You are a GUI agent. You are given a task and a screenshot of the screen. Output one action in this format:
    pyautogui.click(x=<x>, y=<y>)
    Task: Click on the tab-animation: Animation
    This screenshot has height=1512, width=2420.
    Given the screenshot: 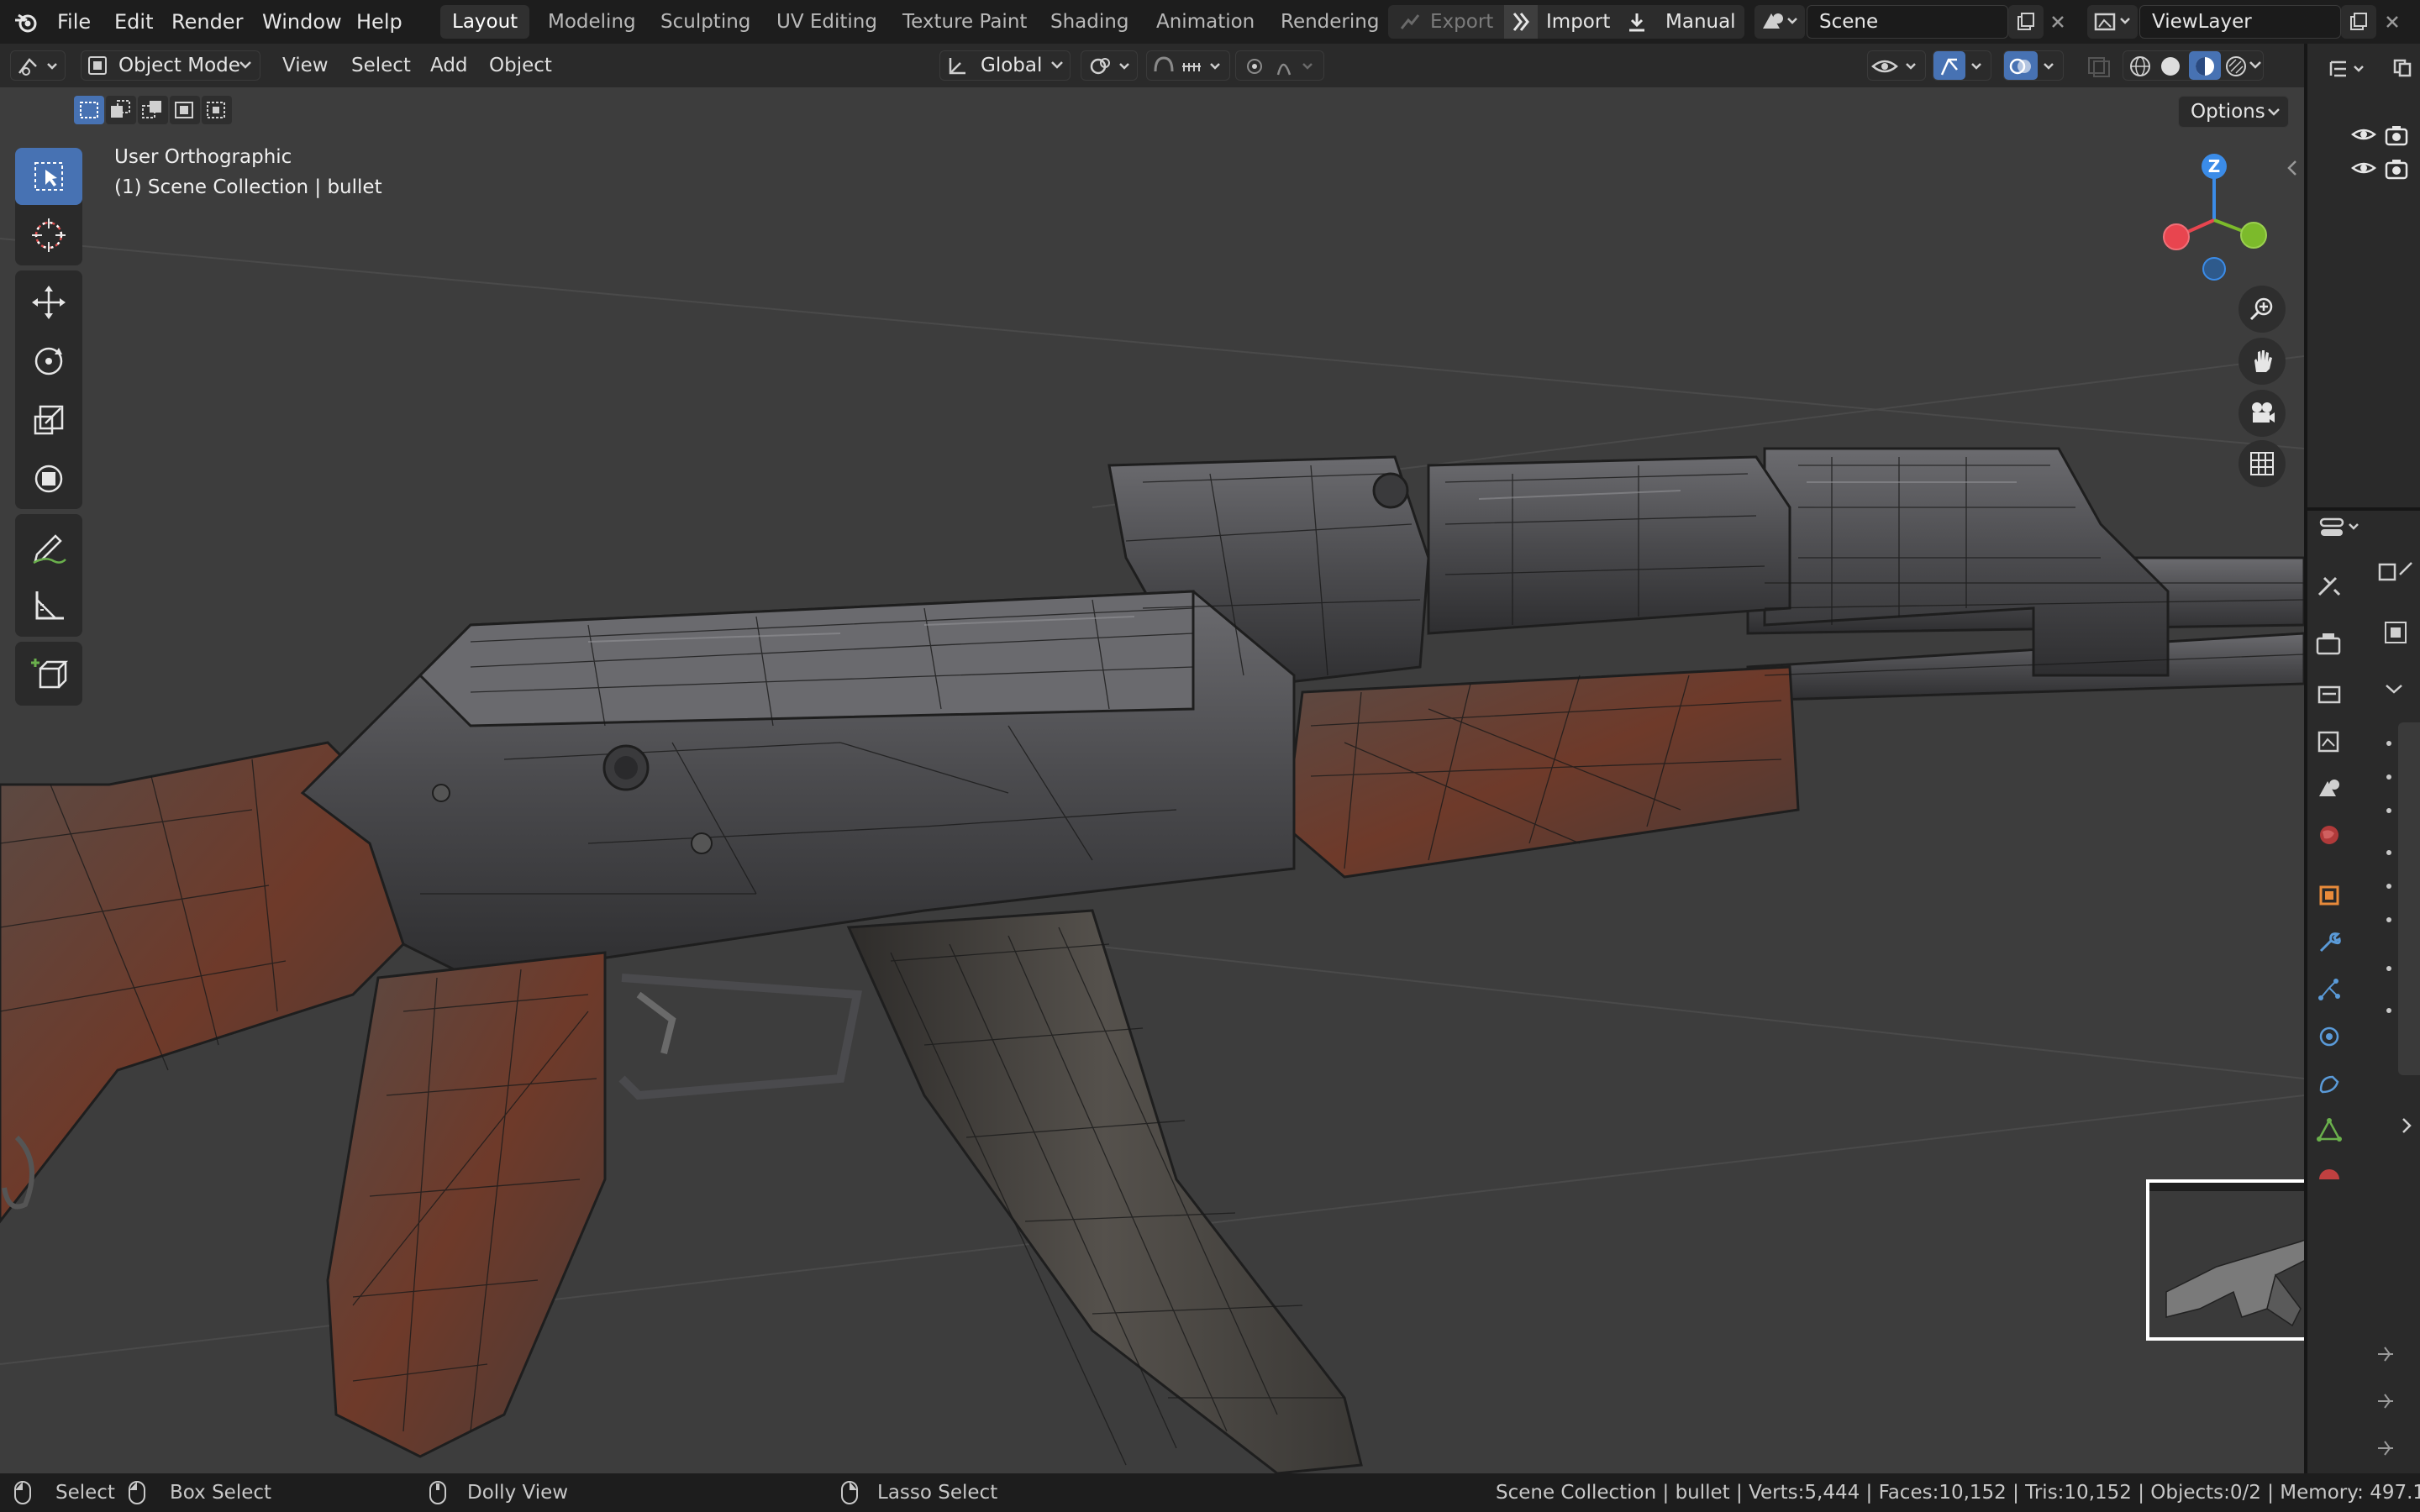 What is the action you would take?
    pyautogui.click(x=1205, y=22)
    